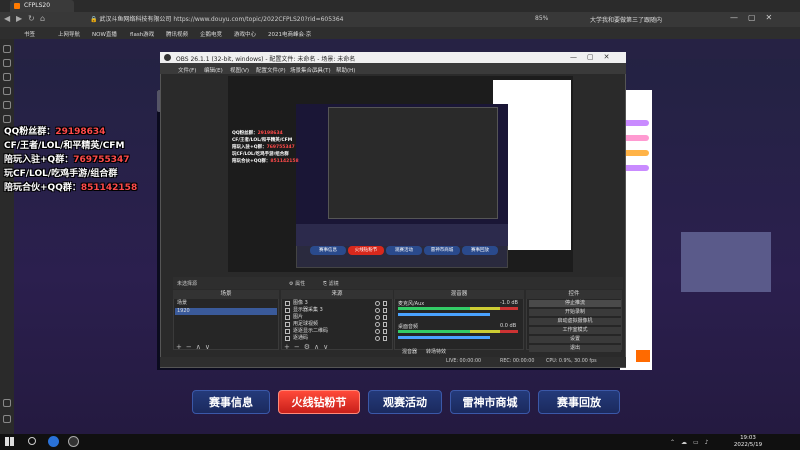 This screenshot has width=800, height=450. What do you see at coordinates (405, 402) in the screenshot?
I see `viewing-event-button: 观赛活动` at bounding box center [405, 402].